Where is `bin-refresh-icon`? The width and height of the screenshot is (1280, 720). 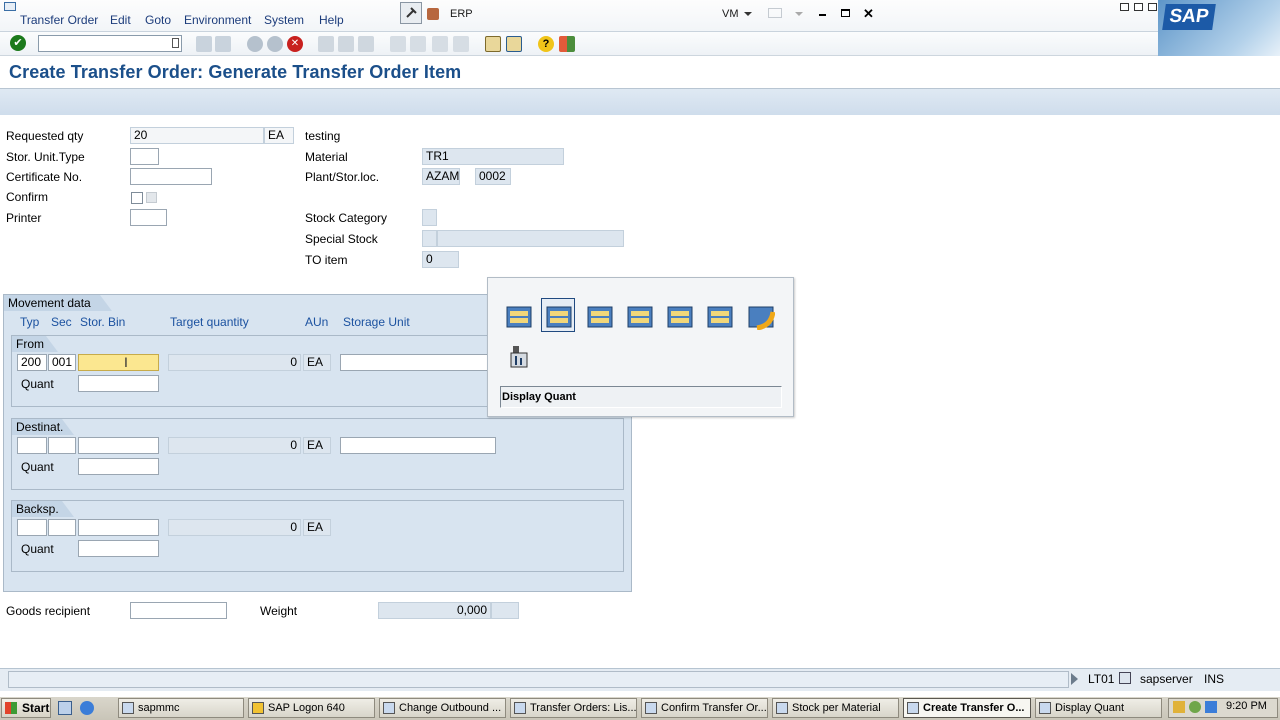
bin-refresh-icon is located at coordinates (760, 315).